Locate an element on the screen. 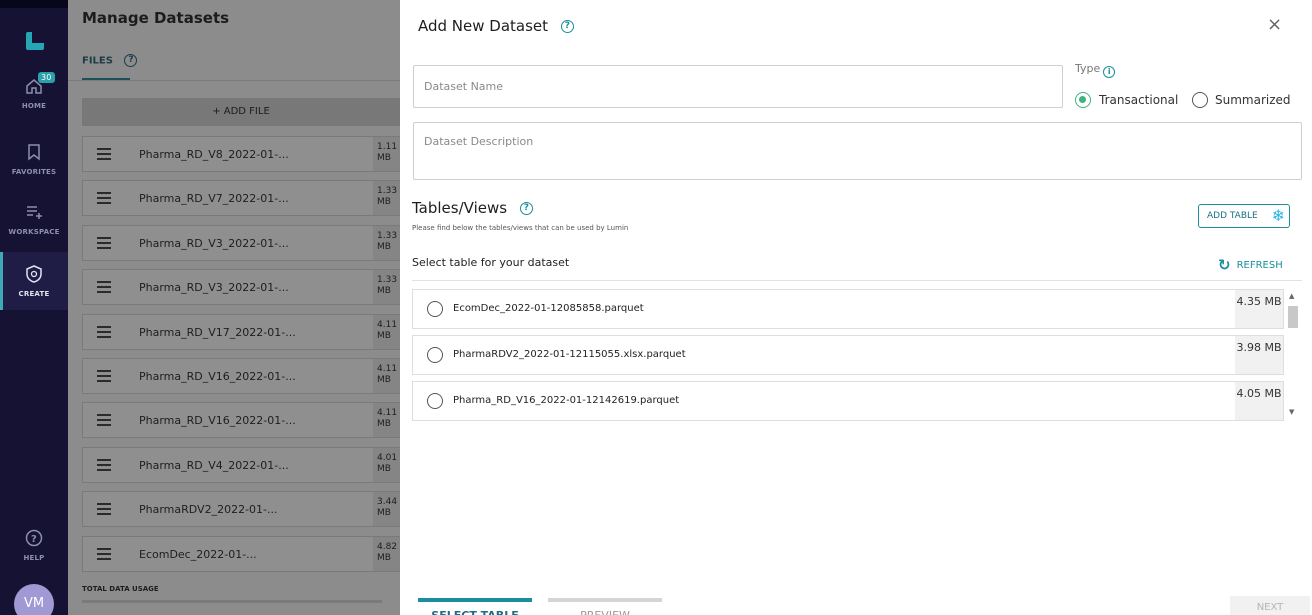 The width and height of the screenshot is (1312, 615). tables-views-title: Tables/Views is located at coordinates (460, 208).